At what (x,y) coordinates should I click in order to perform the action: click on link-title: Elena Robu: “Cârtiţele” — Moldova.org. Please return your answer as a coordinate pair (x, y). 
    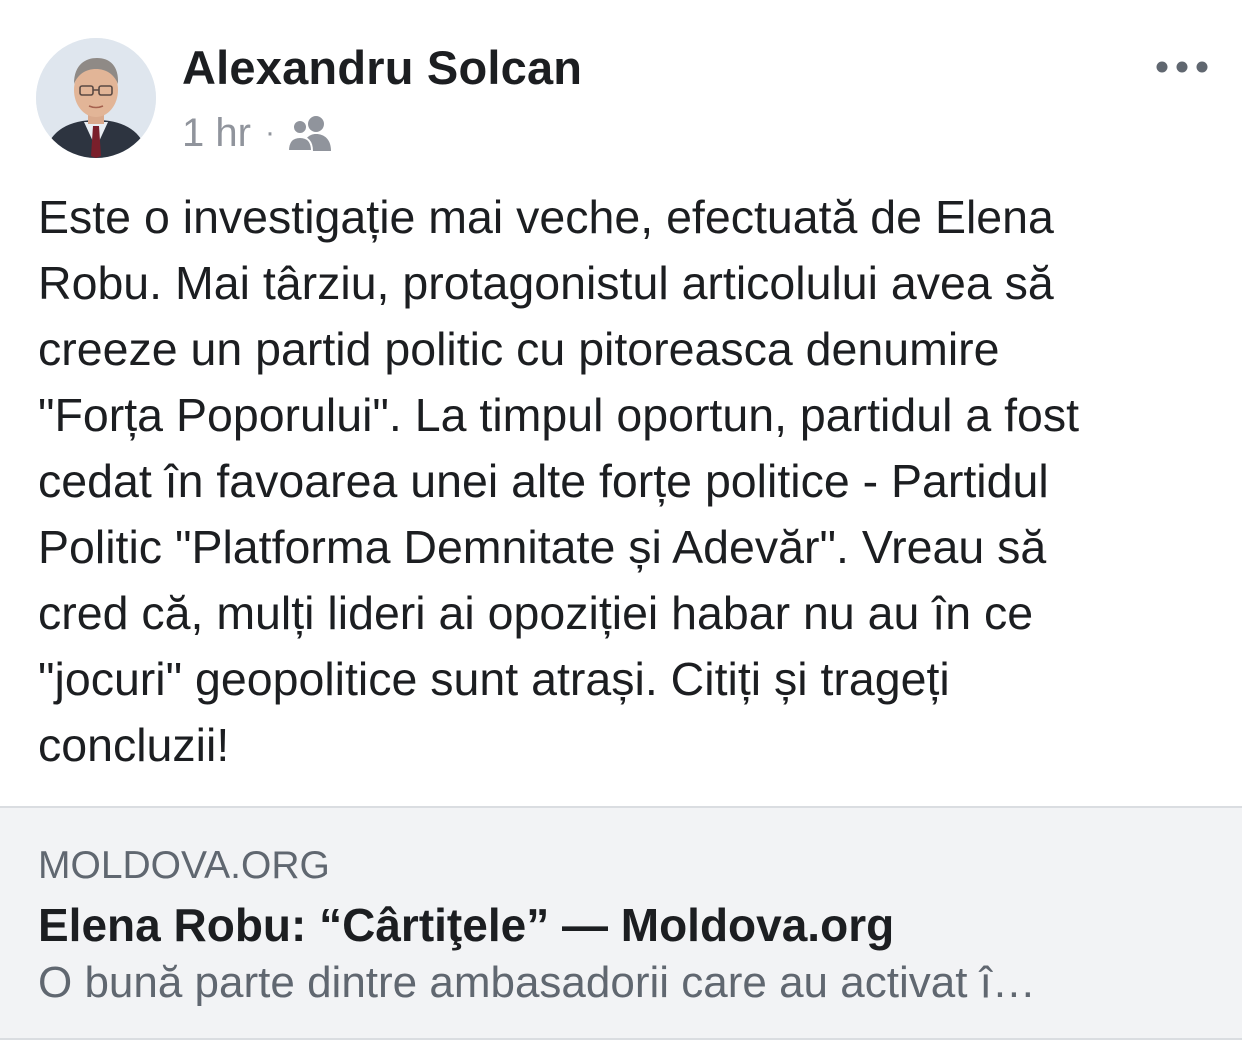
    Looking at the image, I should click on (466, 925).